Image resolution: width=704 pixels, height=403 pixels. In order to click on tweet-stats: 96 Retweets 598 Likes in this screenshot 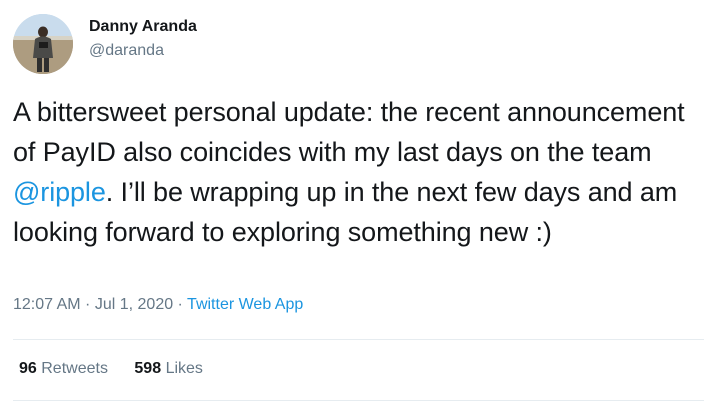, I will do `click(122, 369)`.